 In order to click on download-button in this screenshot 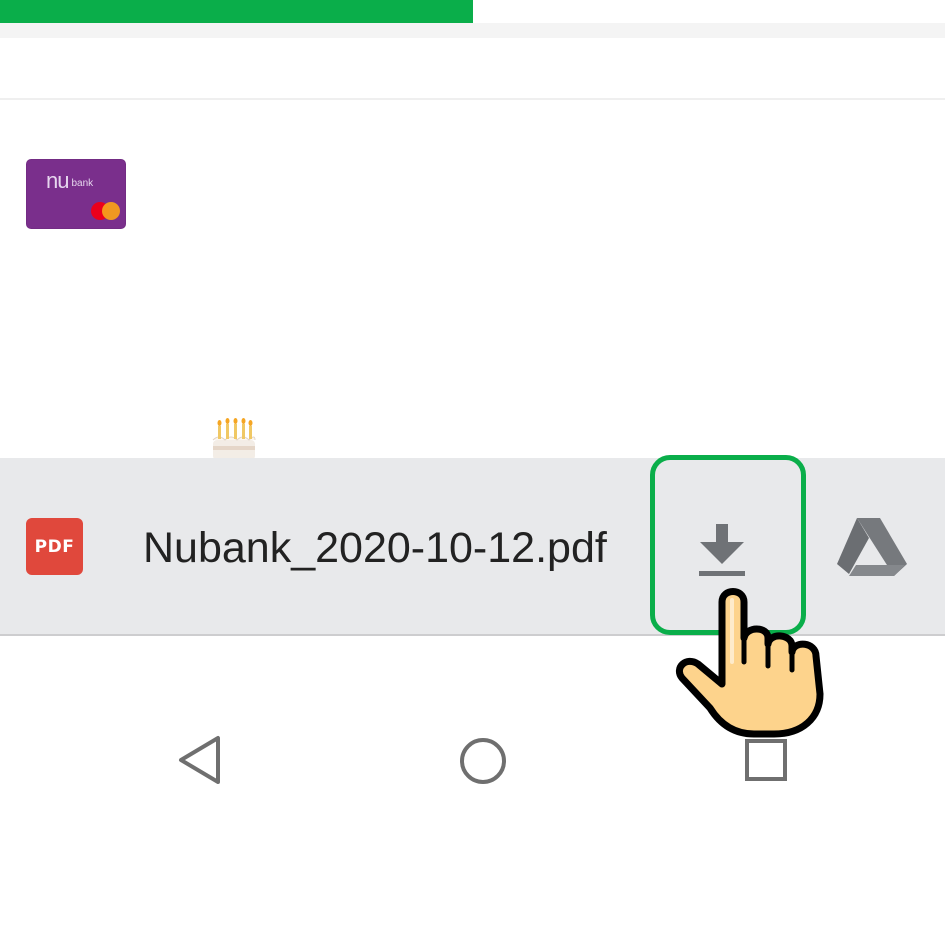, I will do `click(722, 550)`.